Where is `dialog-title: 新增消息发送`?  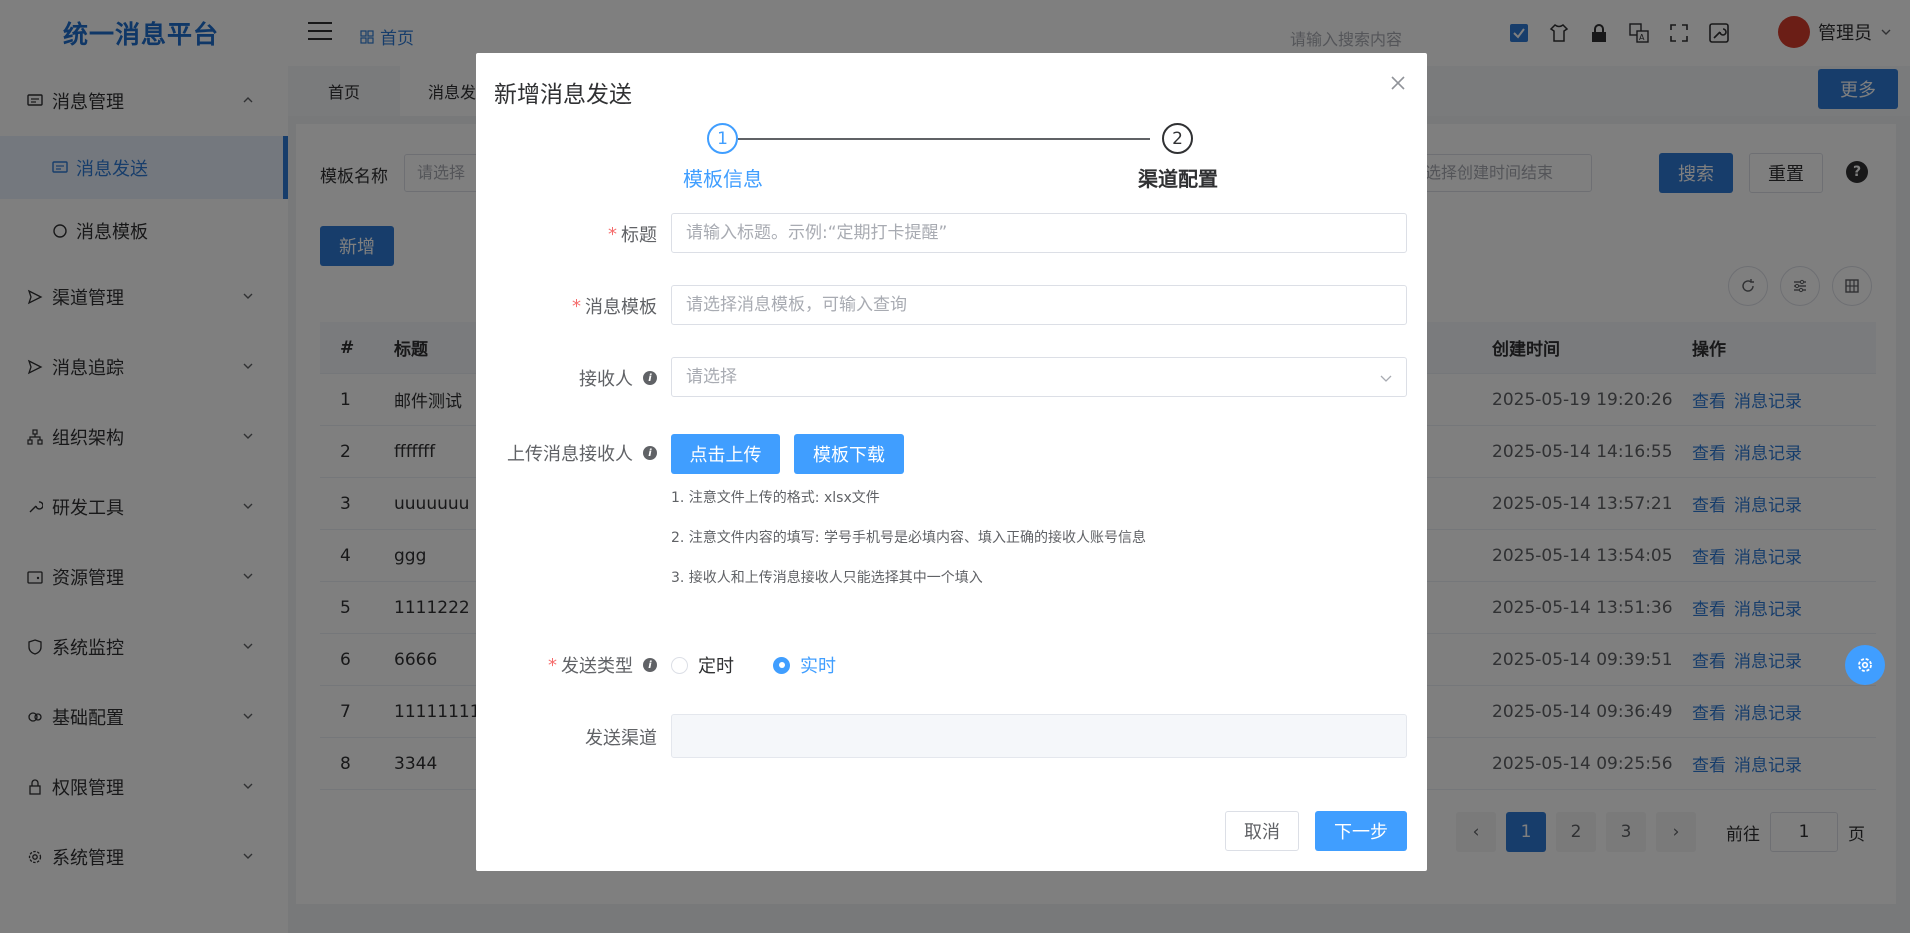
dialog-title: 新增消息发送 is located at coordinates (563, 95).